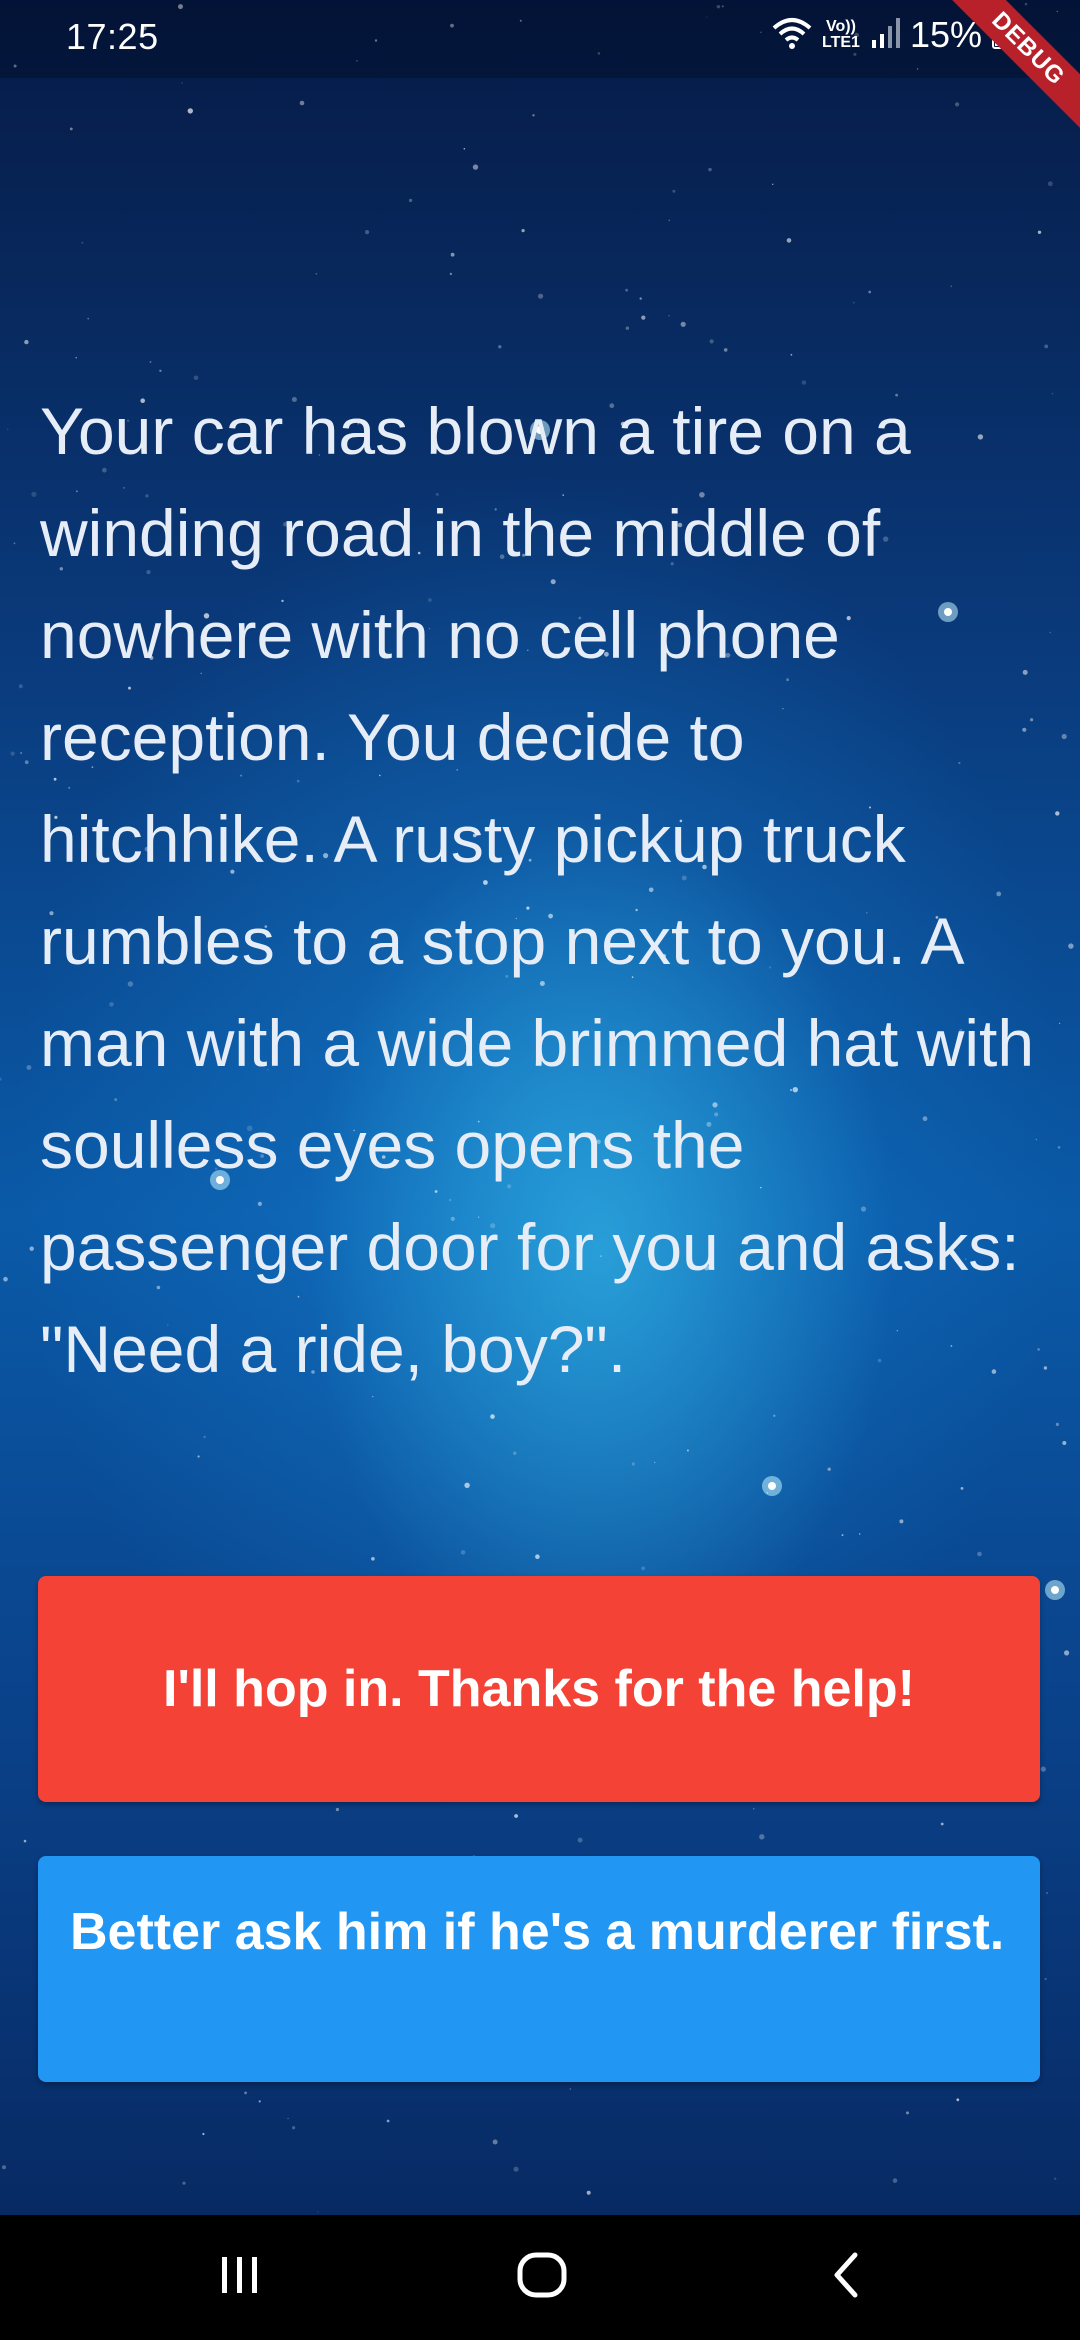 This screenshot has width=1080, height=2340. I want to click on lte-label: LTE1, so click(841, 42).